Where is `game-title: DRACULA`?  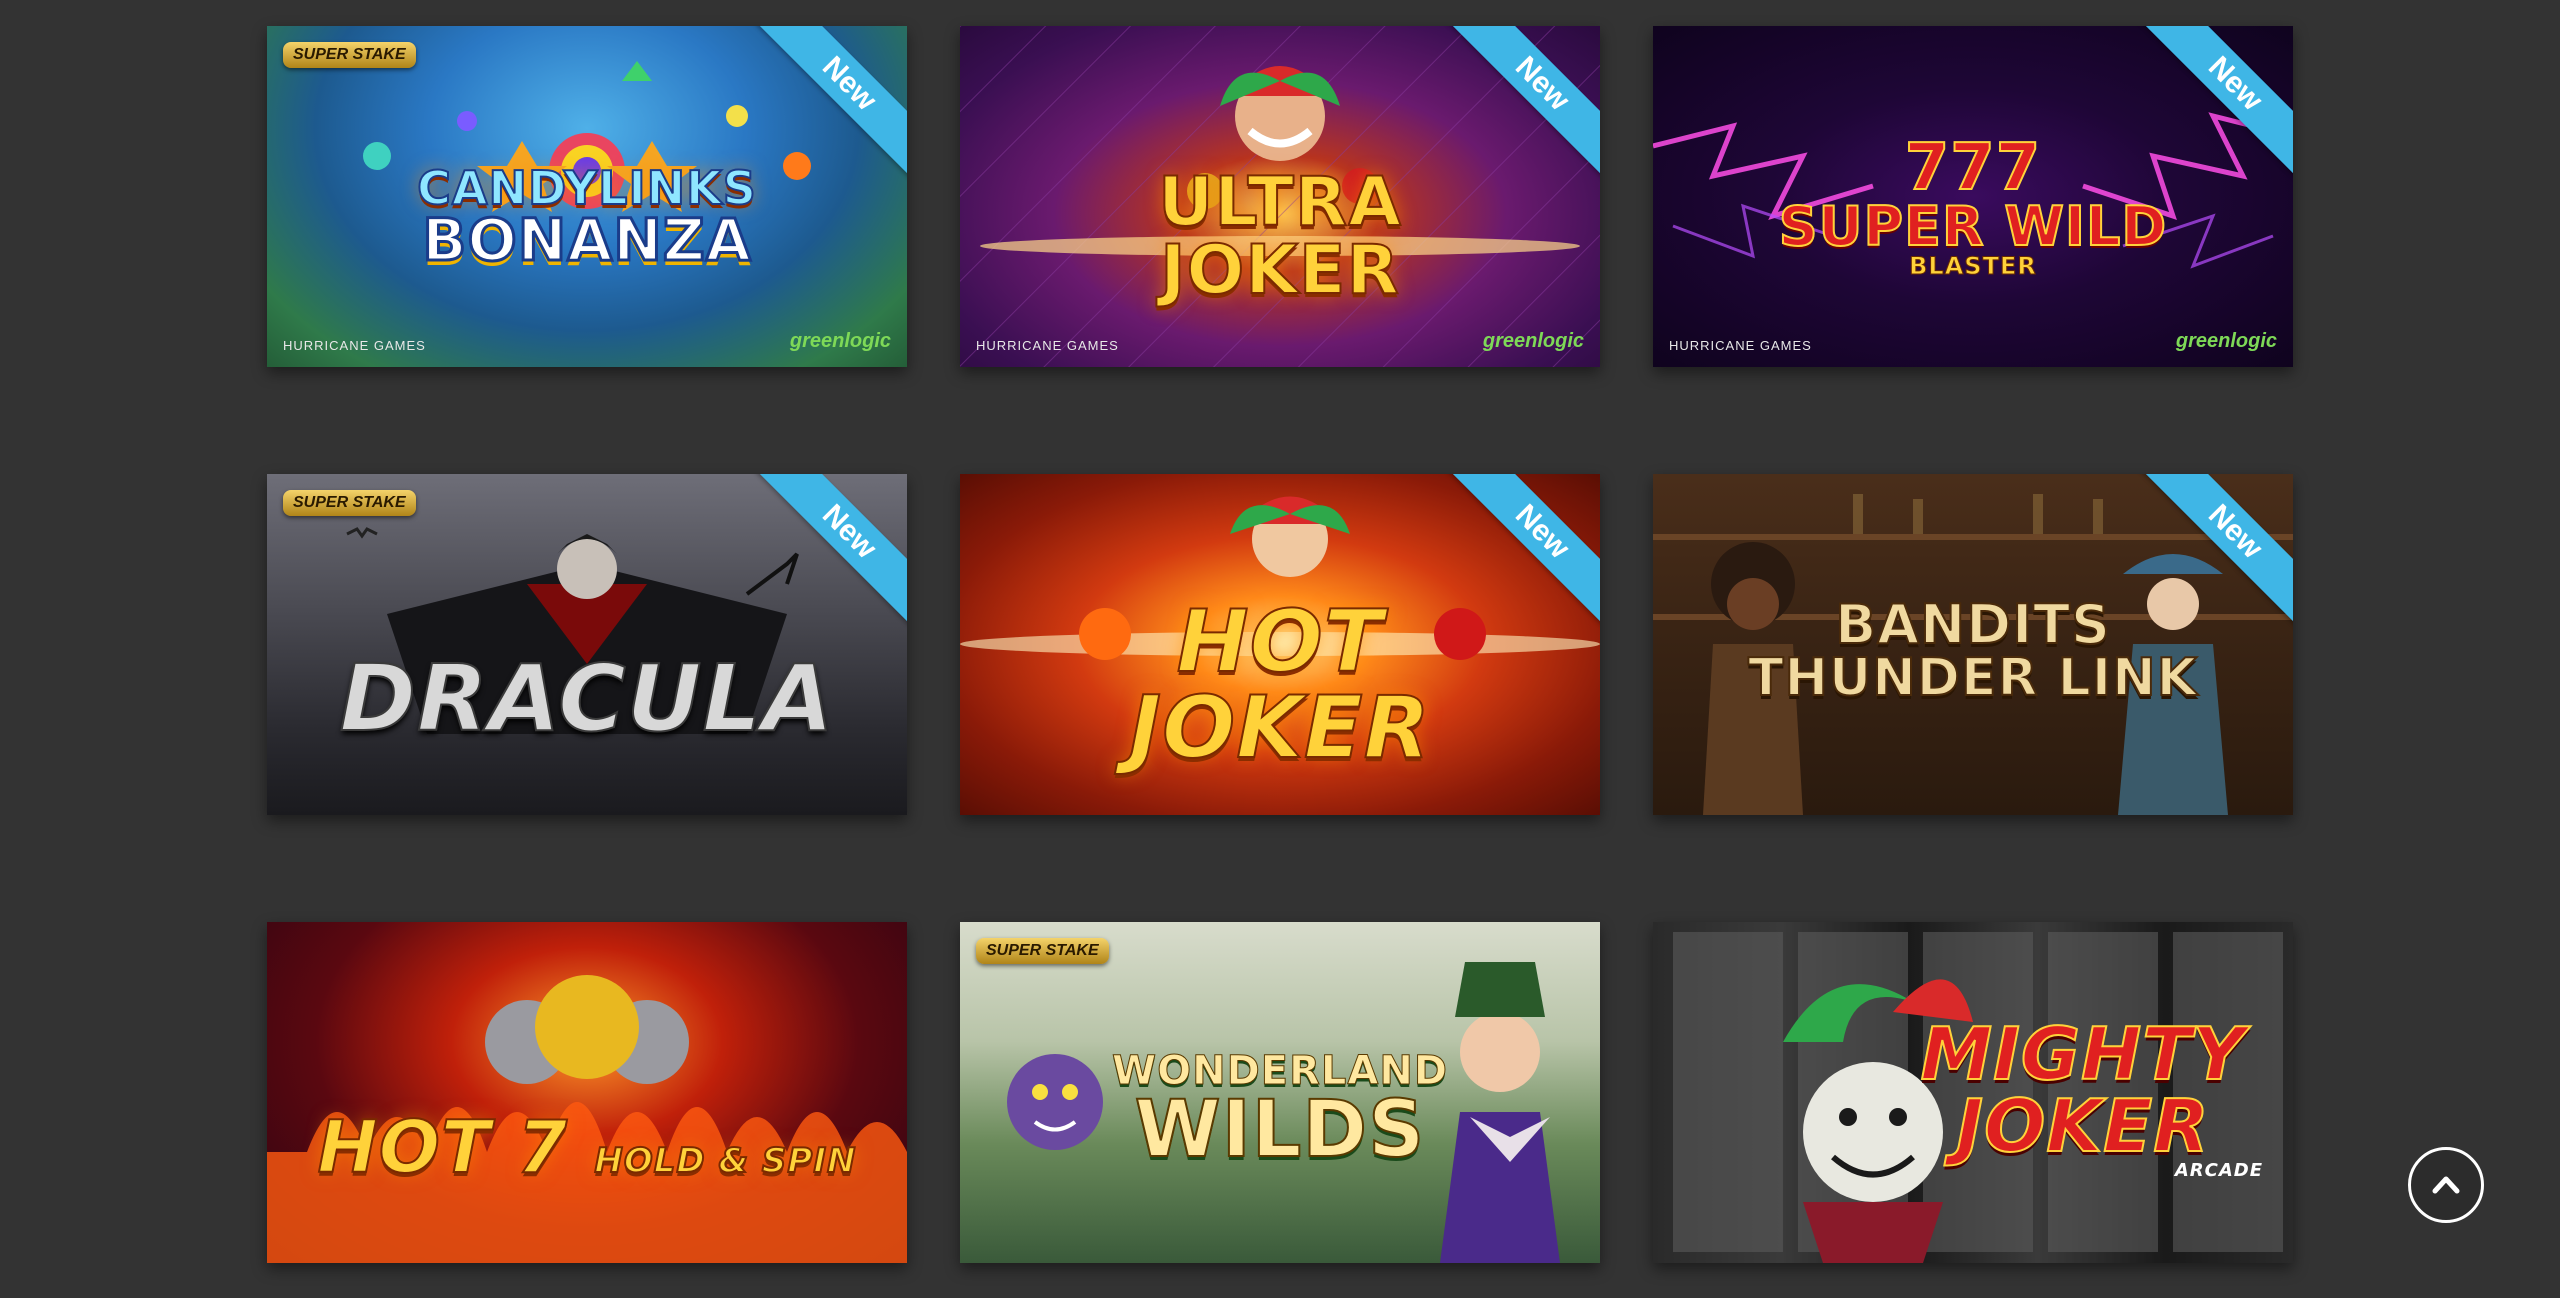 game-title: DRACULA is located at coordinates (587, 699).